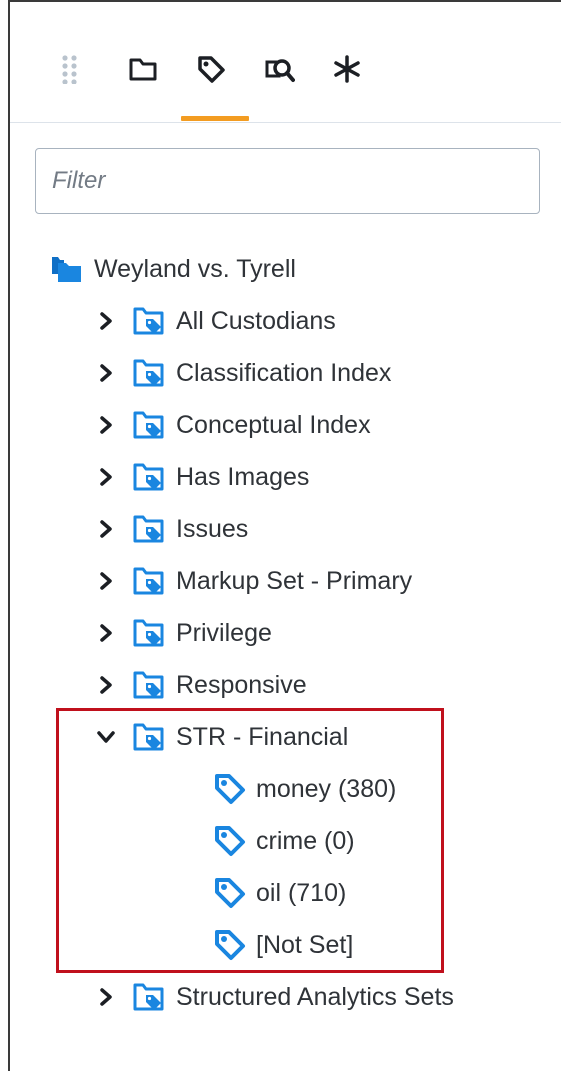 The width and height of the screenshot is (561, 1071). Describe the element at coordinates (287, 181) in the screenshot. I see `filter-input` at that location.